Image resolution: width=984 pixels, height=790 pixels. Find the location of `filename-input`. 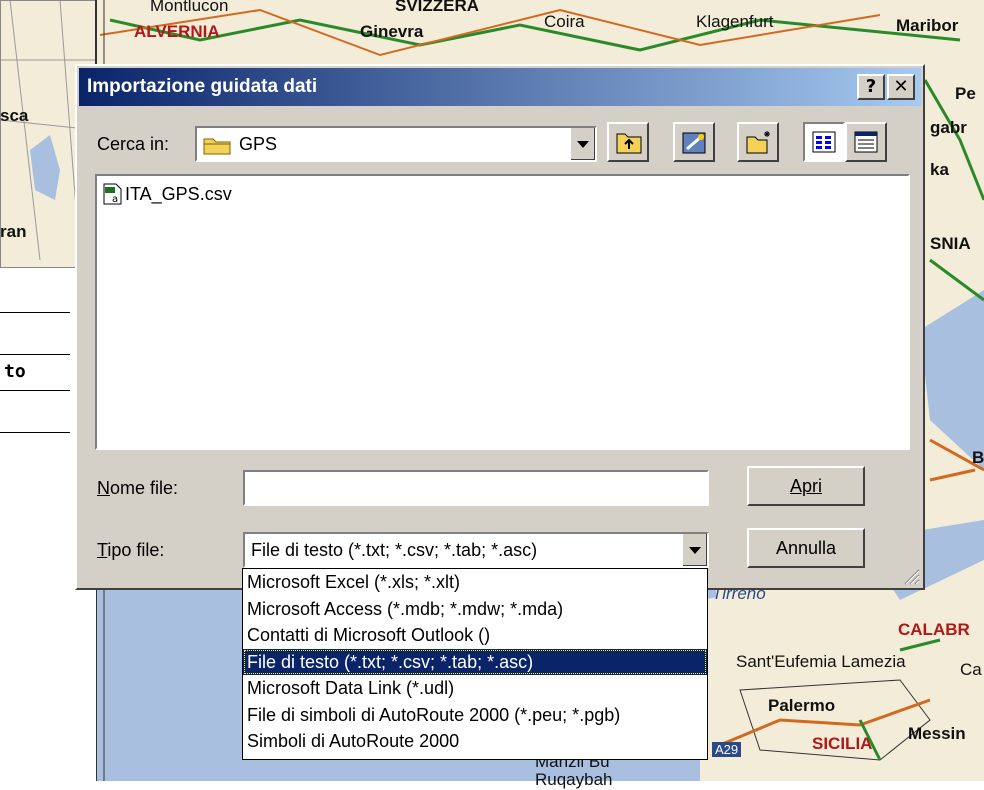

filename-input is located at coordinates (476, 488).